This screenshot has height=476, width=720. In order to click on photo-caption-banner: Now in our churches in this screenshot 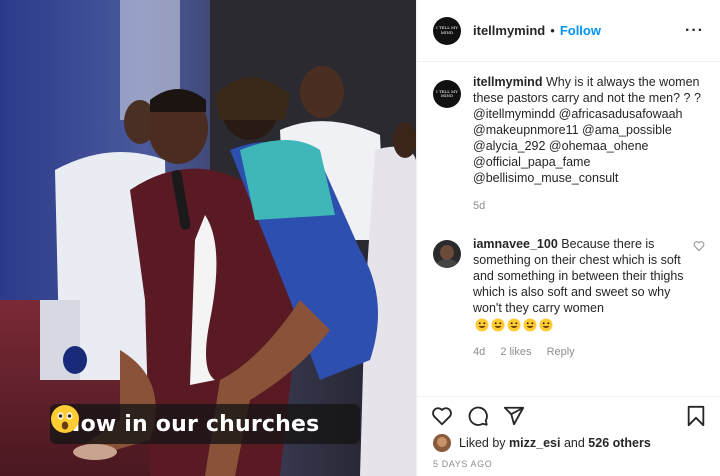, I will do `click(205, 424)`.